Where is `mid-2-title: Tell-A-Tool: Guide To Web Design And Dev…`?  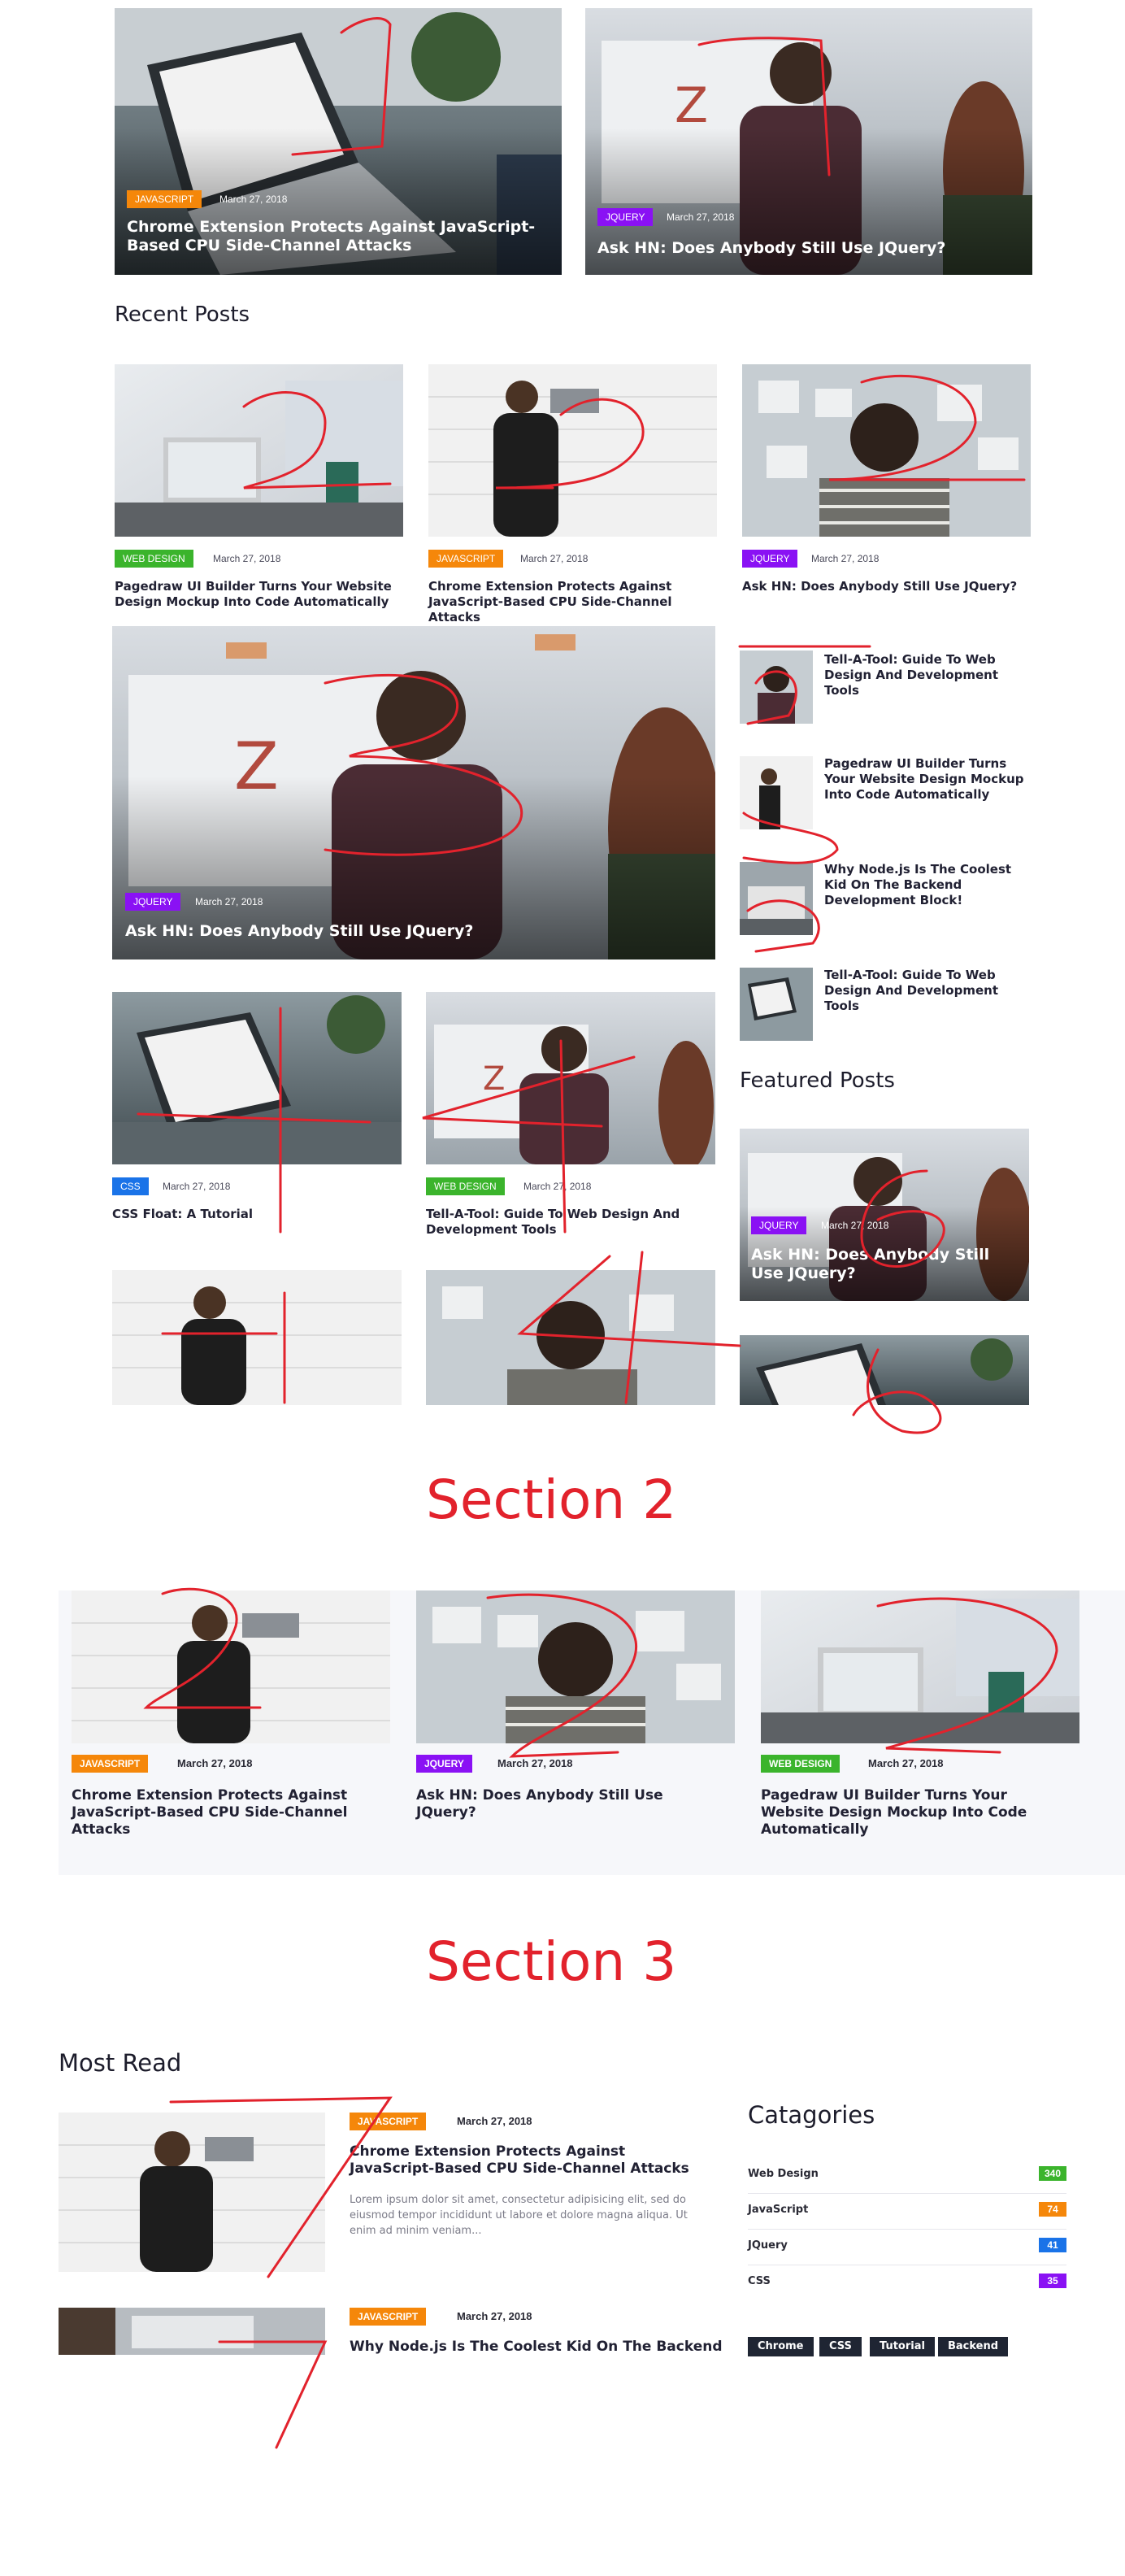
mid-2-title: Tell-A-Tool: Guide To Web Design And Dev… is located at coordinates (570, 1223).